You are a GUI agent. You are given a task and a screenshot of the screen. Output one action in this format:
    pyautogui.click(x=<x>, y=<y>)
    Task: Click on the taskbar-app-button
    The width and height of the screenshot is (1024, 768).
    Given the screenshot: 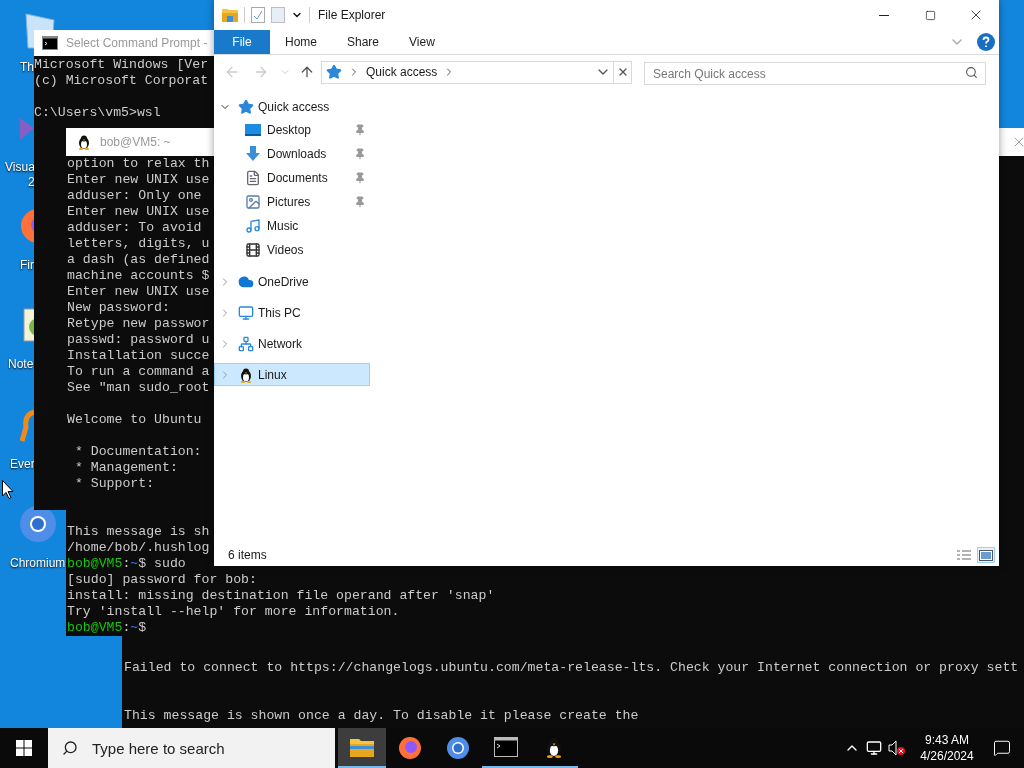 What is the action you would take?
    pyautogui.click(x=362, y=748)
    